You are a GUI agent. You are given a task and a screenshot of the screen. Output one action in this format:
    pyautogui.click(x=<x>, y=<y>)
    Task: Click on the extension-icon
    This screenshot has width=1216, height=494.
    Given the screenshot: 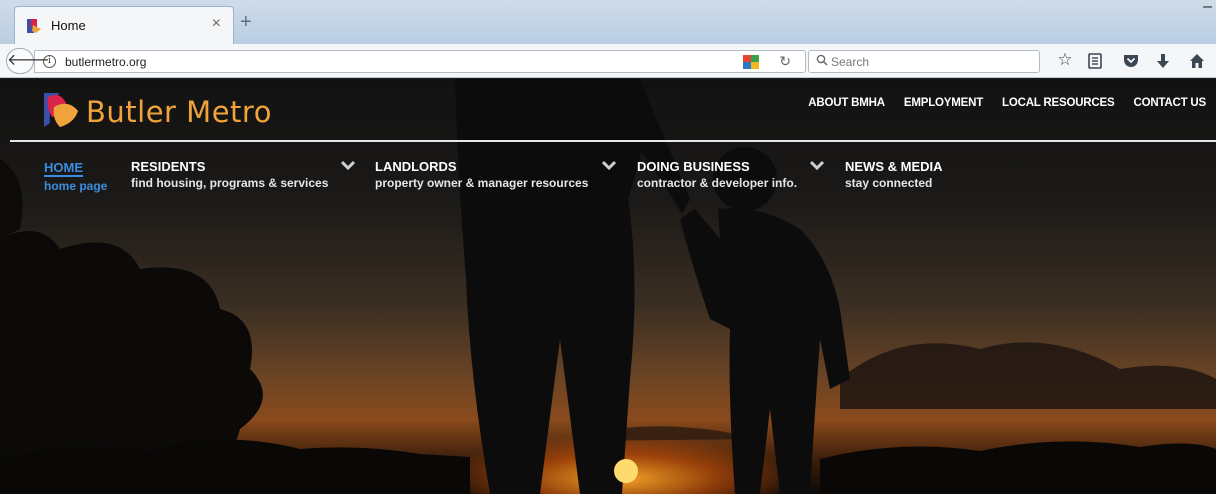 What is the action you would take?
    pyautogui.click(x=751, y=62)
    